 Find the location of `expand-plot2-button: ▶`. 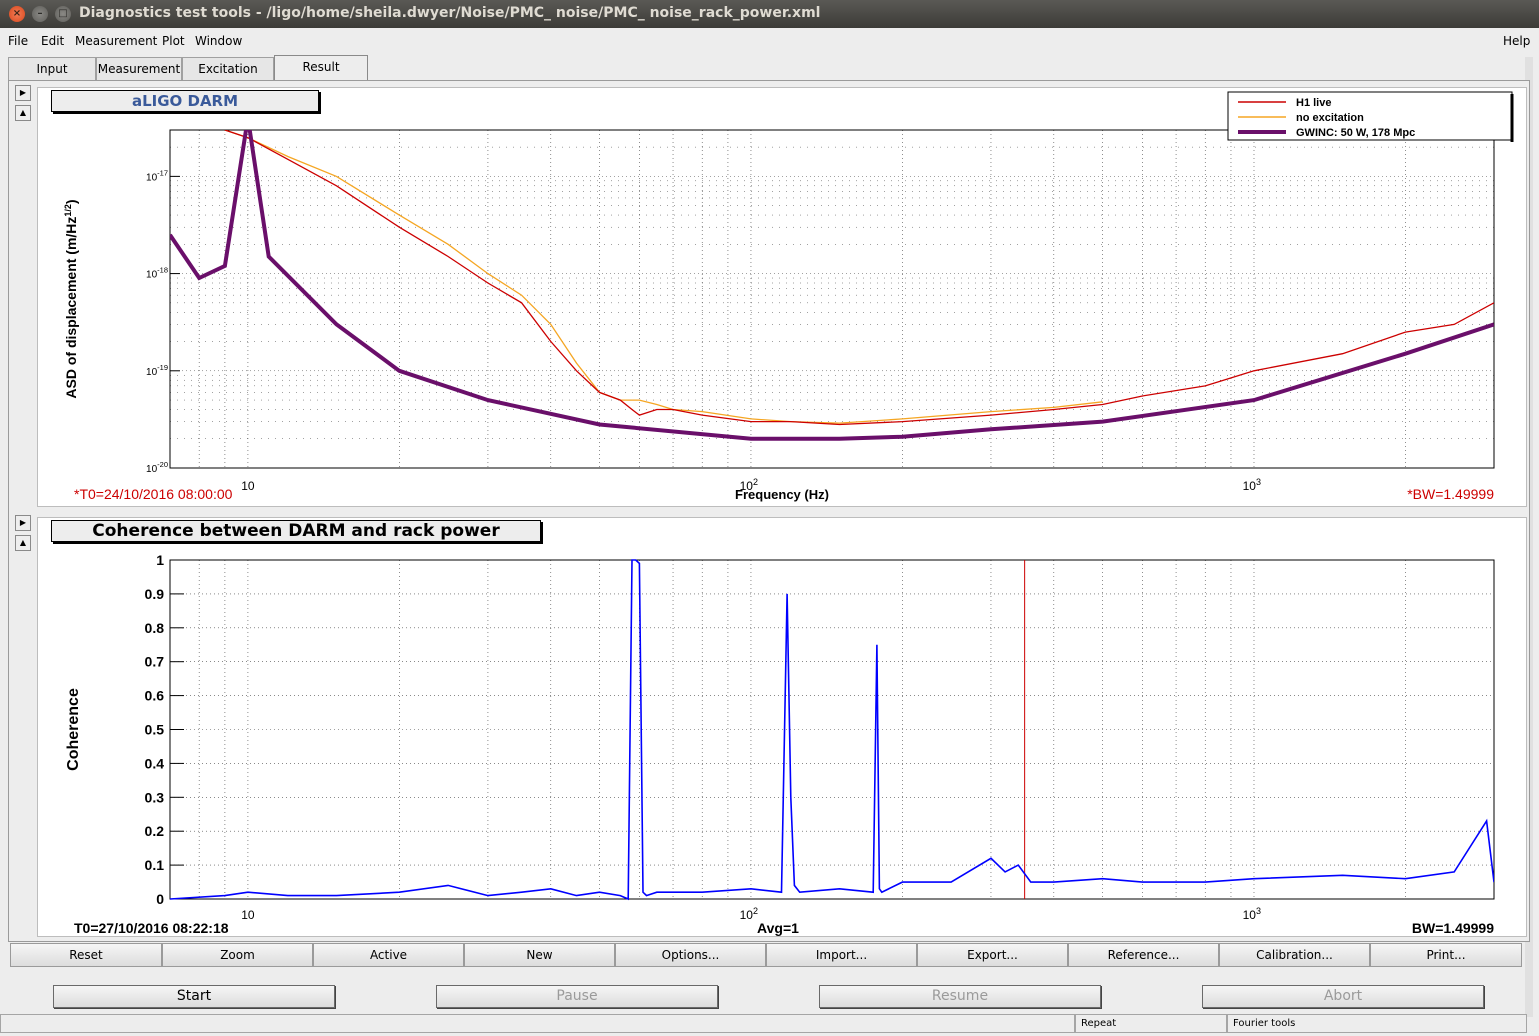

expand-plot2-button: ▶ is located at coordinates (23, 523).